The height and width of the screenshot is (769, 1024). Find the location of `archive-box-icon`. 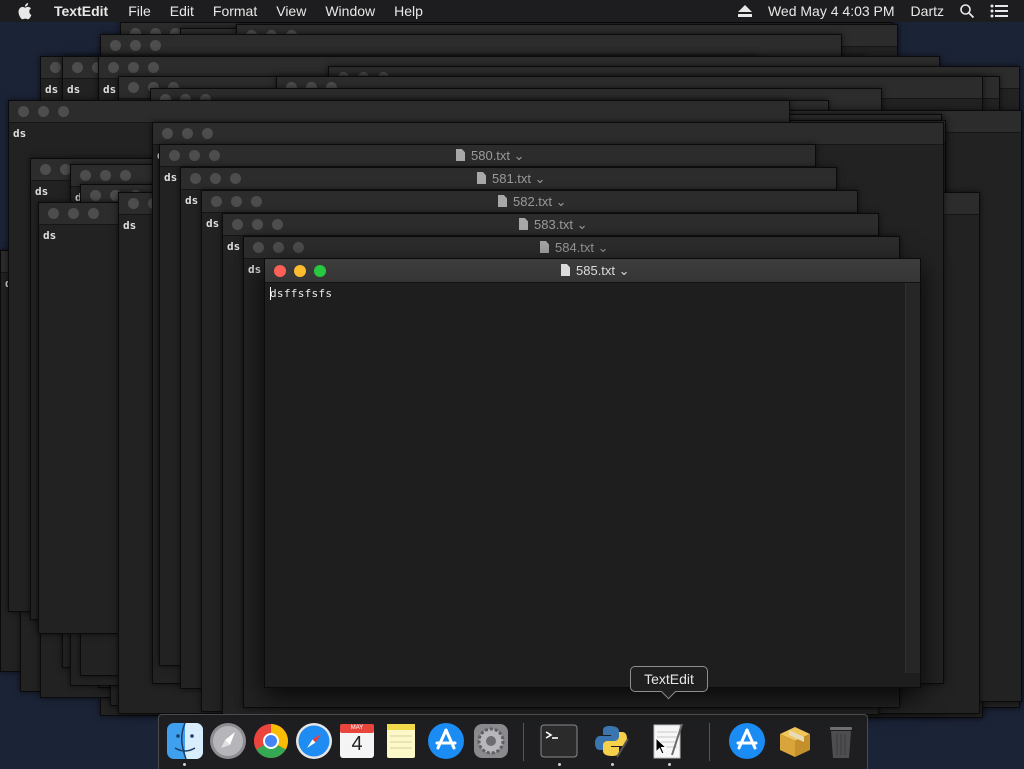

archive-box-icon is located at coordinates (795, 741).